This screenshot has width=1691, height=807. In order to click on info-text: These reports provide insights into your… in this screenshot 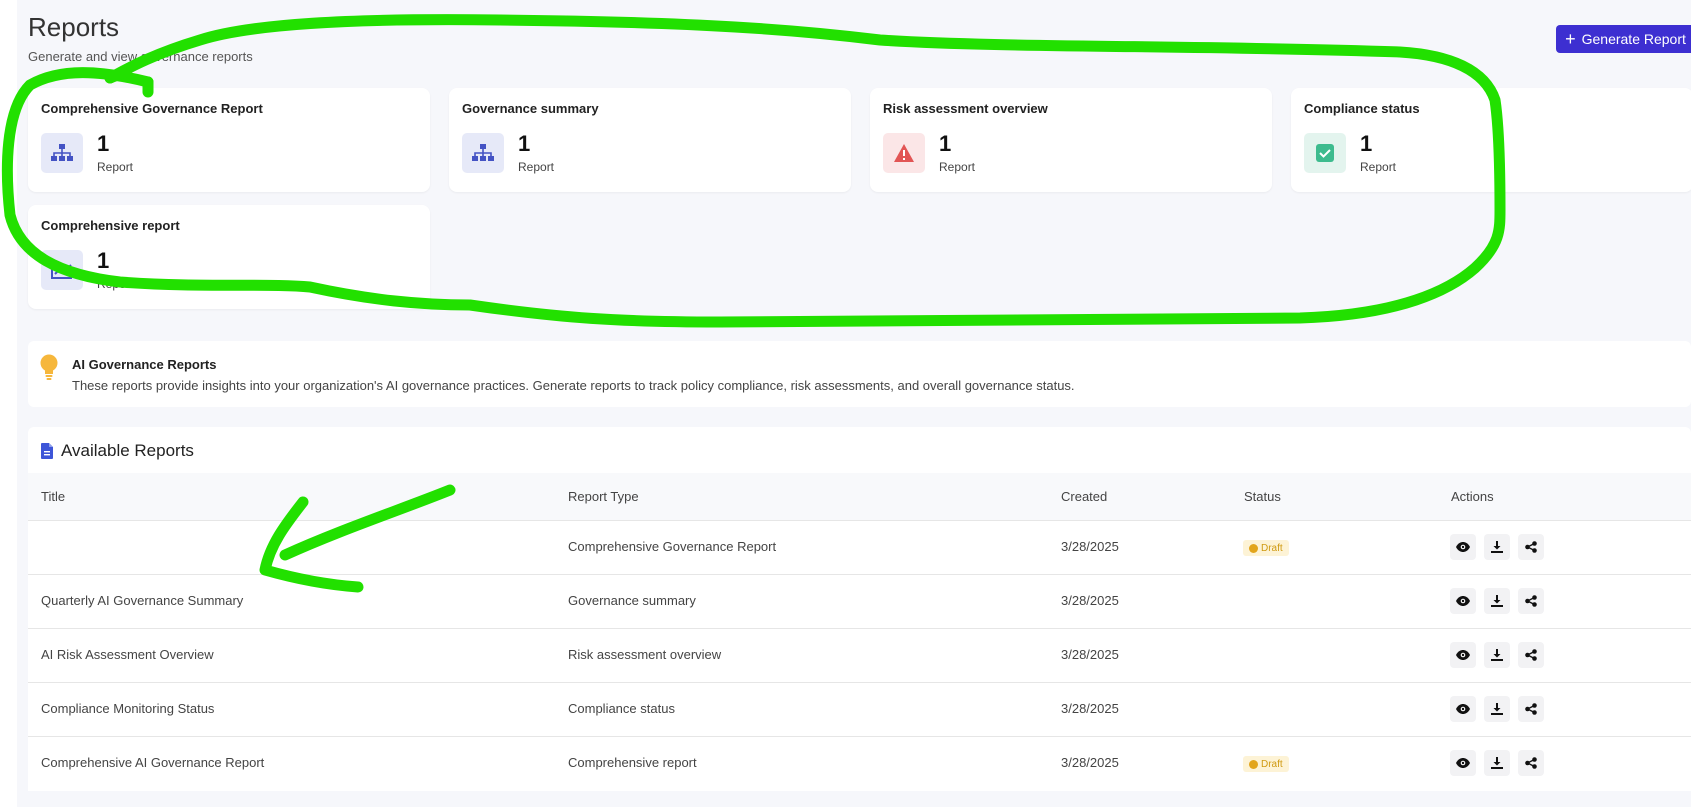, I will do `click(573, 385)`.